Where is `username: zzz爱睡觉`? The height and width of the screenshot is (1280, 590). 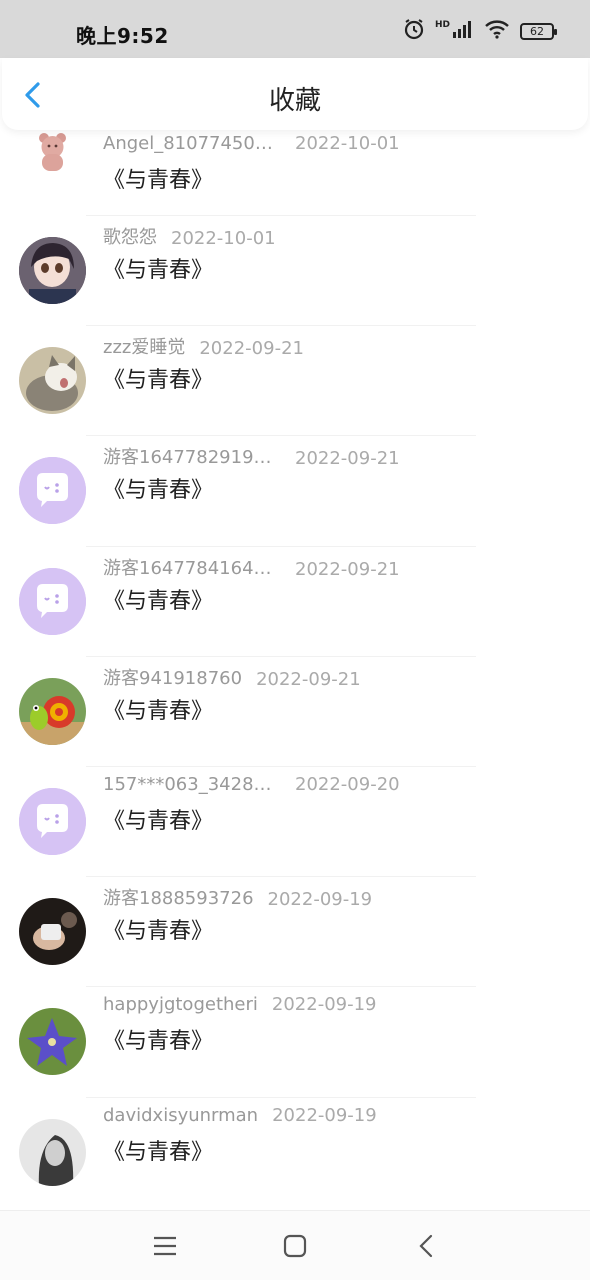 username: zzz爱睡觉 is located at coordinates (144, 348).